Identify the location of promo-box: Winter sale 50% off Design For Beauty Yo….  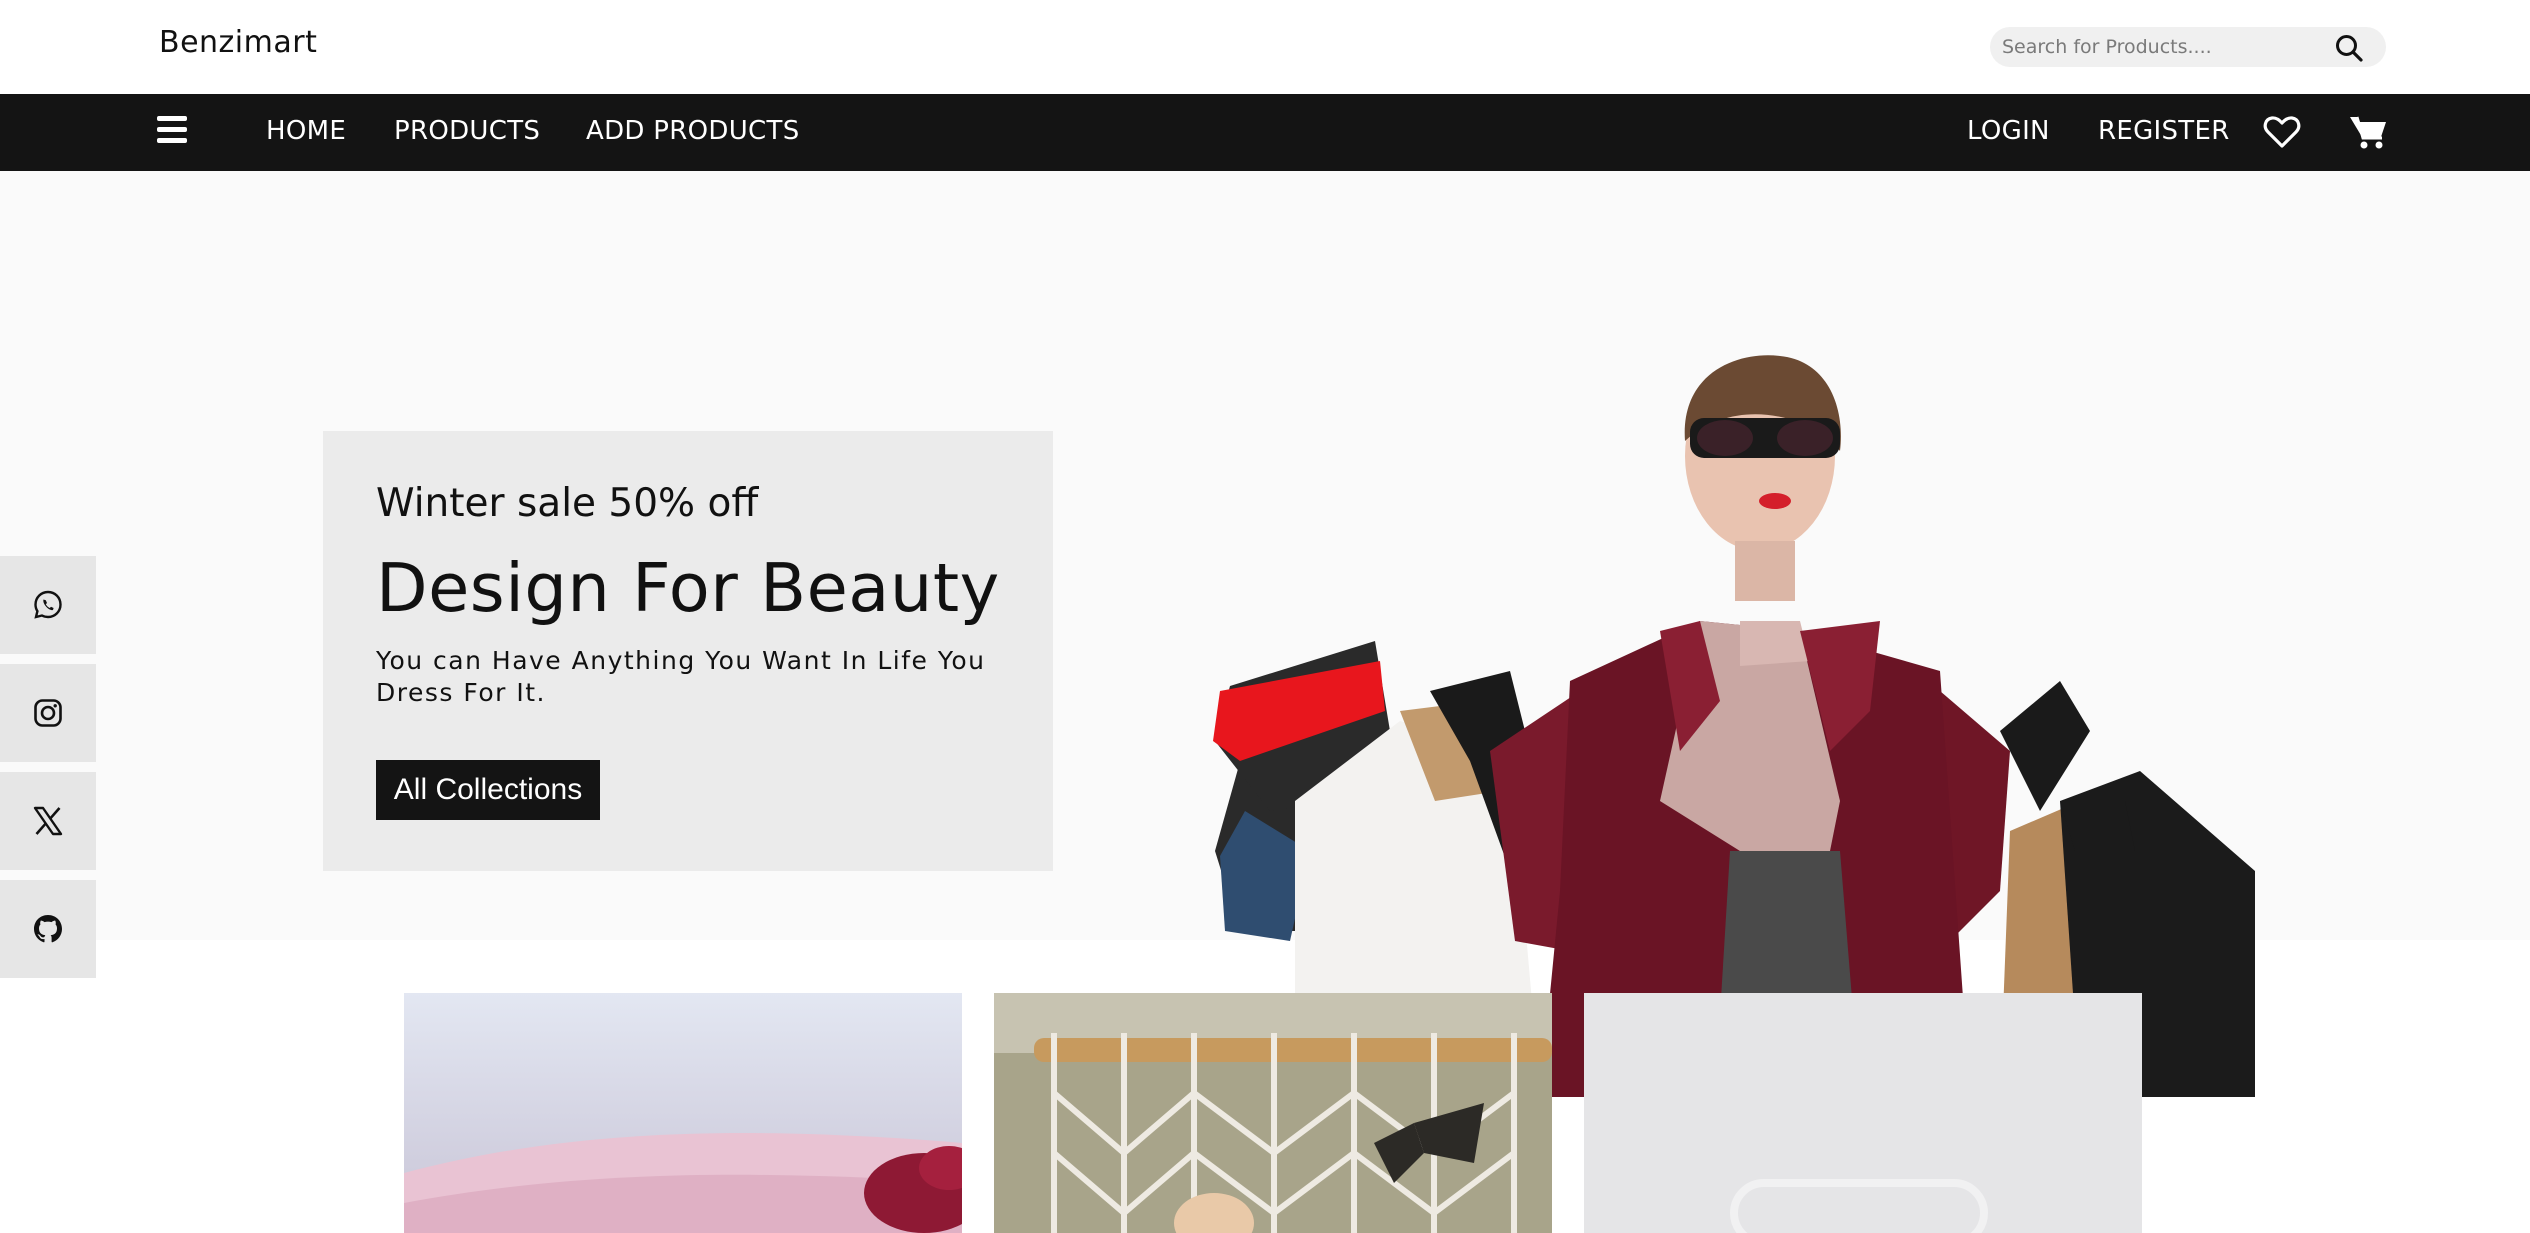
(688, 651).